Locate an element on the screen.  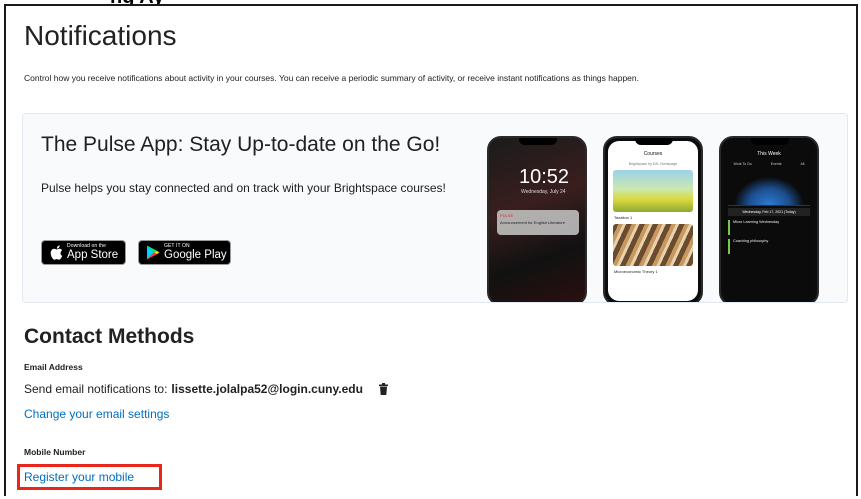
app-store-small-text: Download on the is located at coordinates (87, 245).